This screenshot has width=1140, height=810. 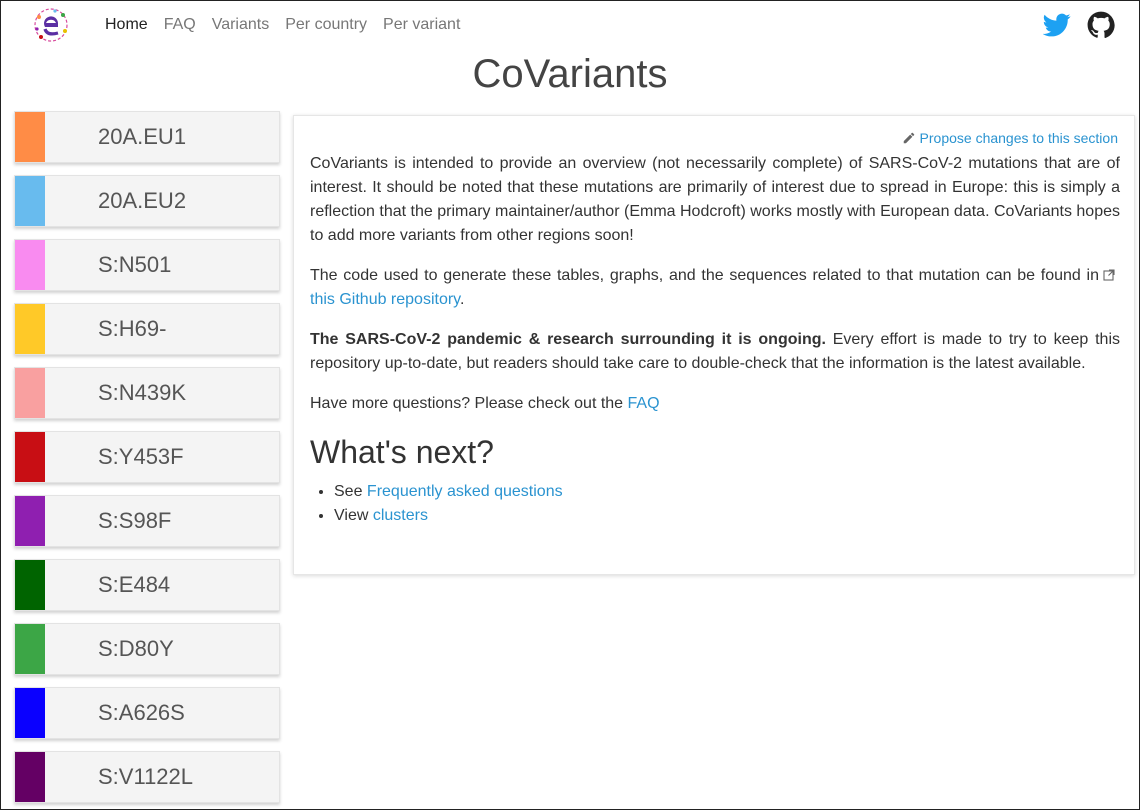 What do you see at coordinates (135, 520) in the screenshot?
I see `variant-label: S:S98F` at bounding box center [135, 520].